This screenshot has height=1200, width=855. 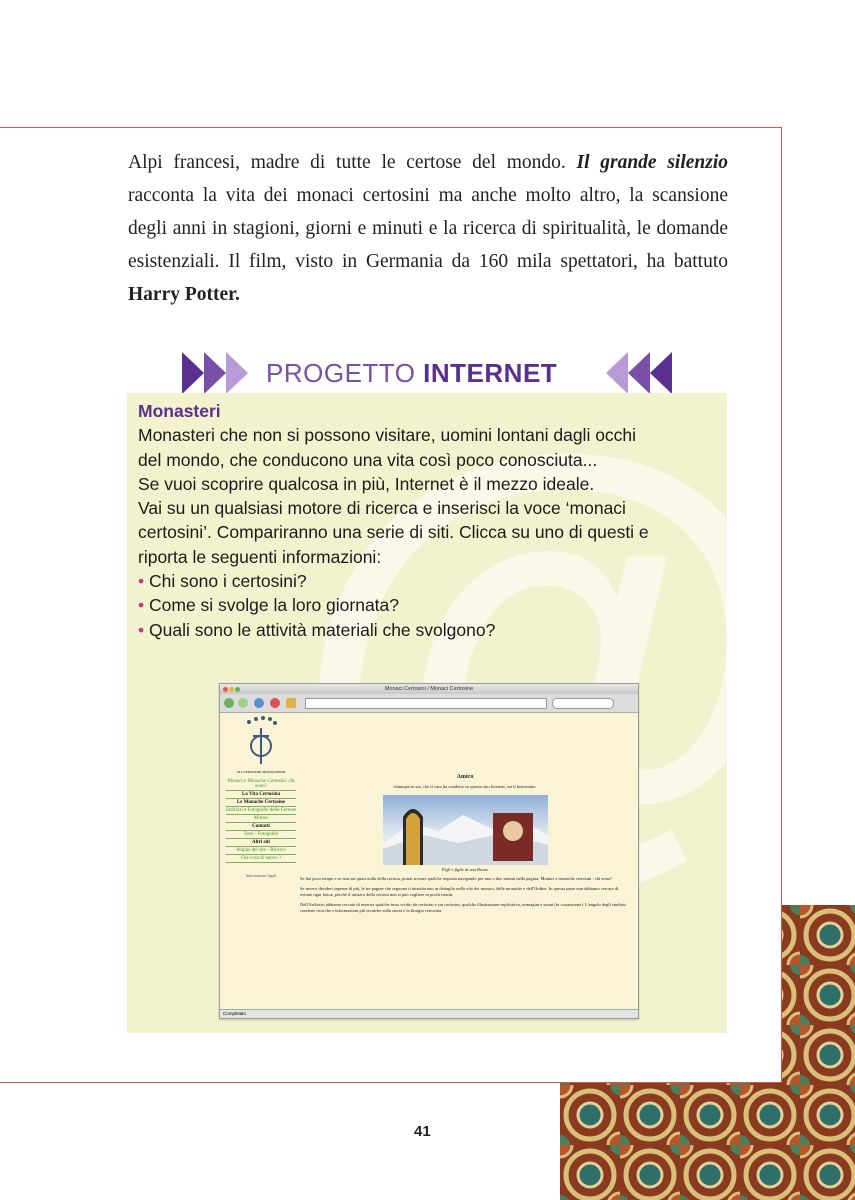 I want to click on stop-icon, so click(x=275, y=703).